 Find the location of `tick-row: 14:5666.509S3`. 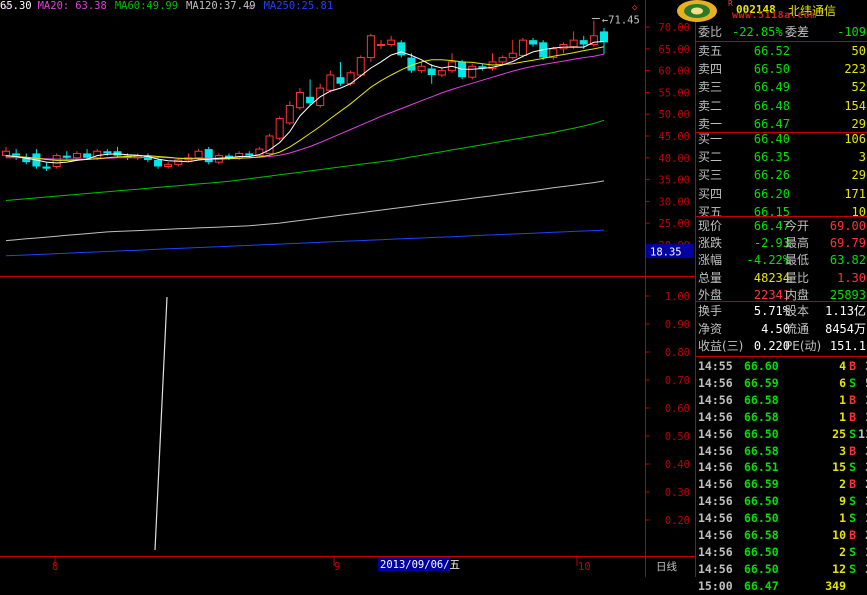

tick-row: 14:5666.509S3 is located at coordinates (782, 501).